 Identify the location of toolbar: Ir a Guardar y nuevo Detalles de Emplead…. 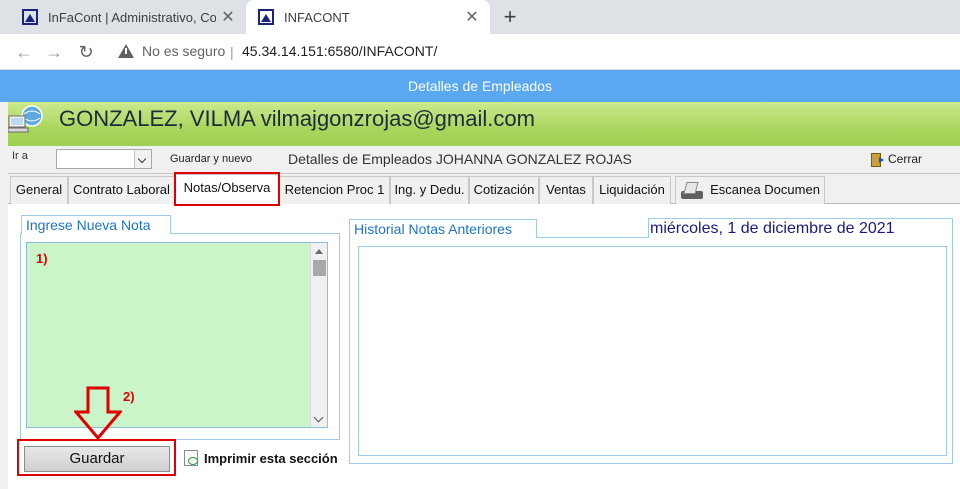
(484, 160).